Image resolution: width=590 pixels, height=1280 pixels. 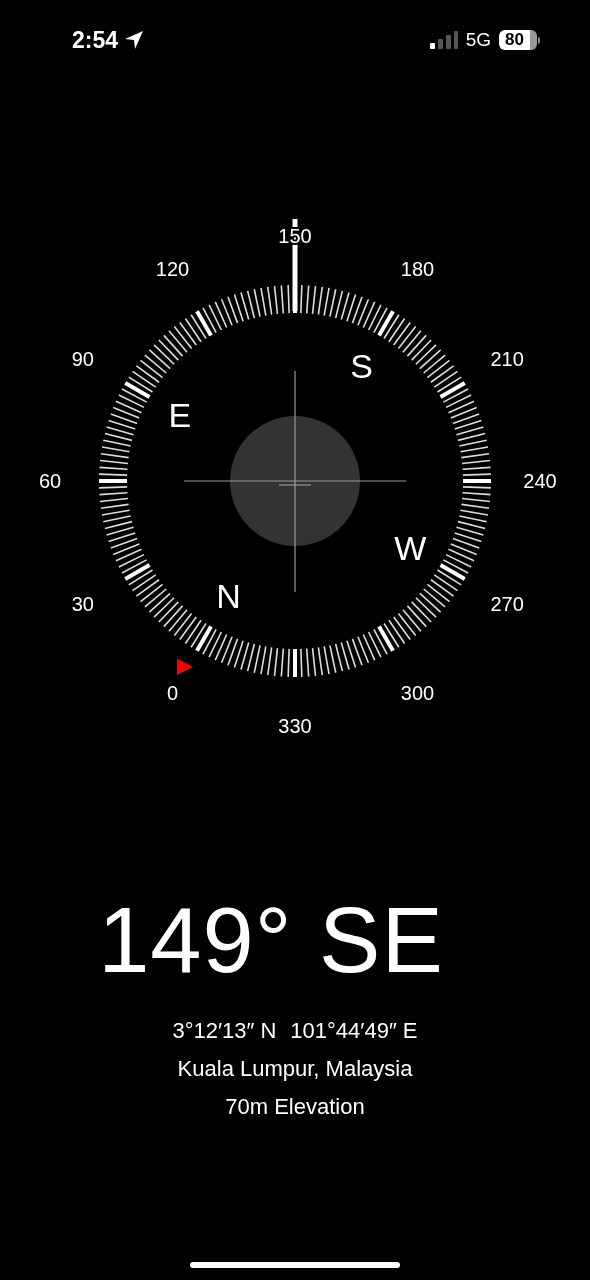 I want to click on degree-label: 90, so click(x=82, y=358).